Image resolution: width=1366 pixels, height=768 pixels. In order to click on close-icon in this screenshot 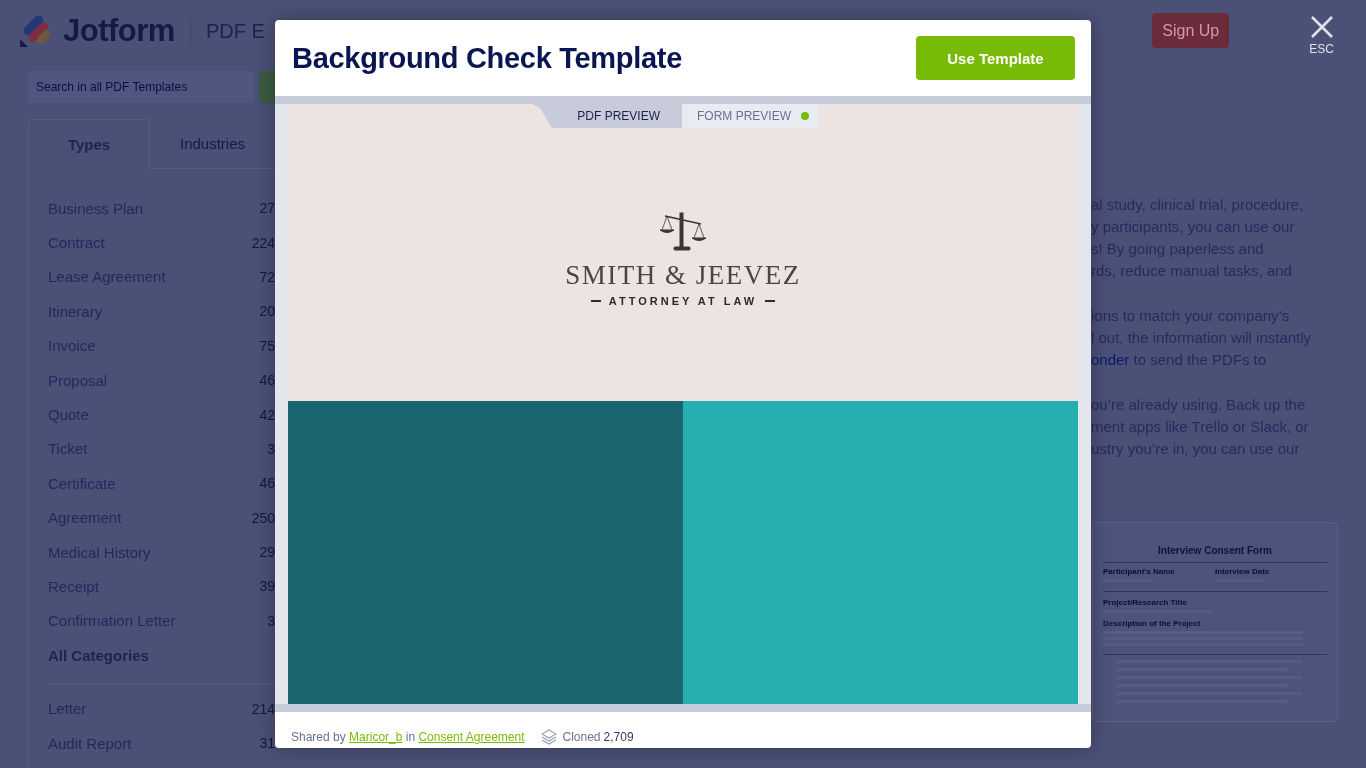, I will do `click(1321, 26)`.